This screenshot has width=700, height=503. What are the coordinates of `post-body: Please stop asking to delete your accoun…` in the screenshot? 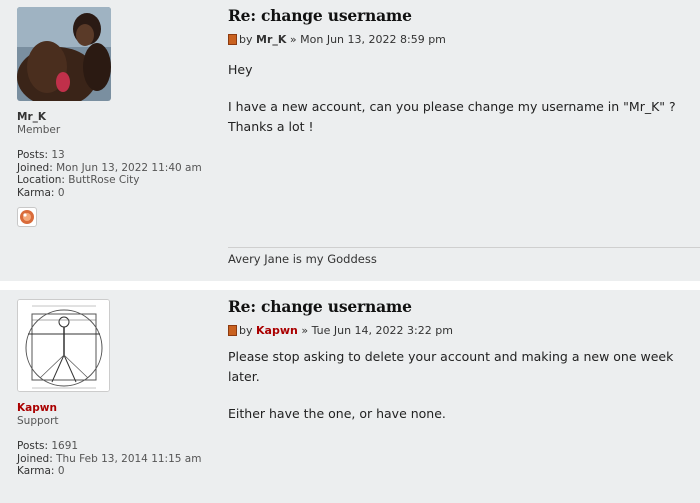 It's located at (459, 385).